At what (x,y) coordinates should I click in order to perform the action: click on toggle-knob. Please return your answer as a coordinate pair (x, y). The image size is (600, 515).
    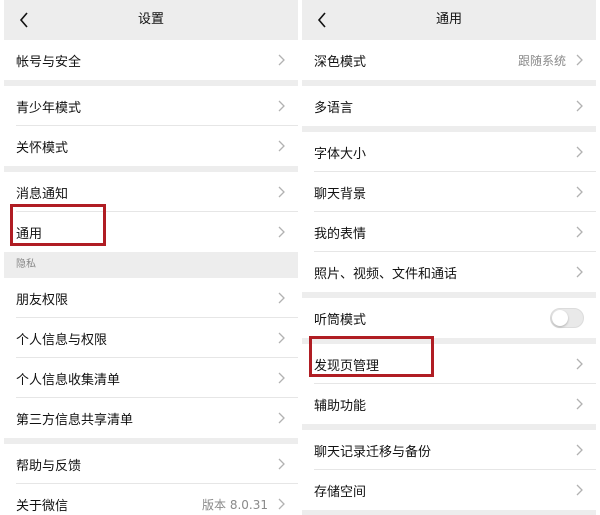
    Looking at the image, I should click on (560, 318).